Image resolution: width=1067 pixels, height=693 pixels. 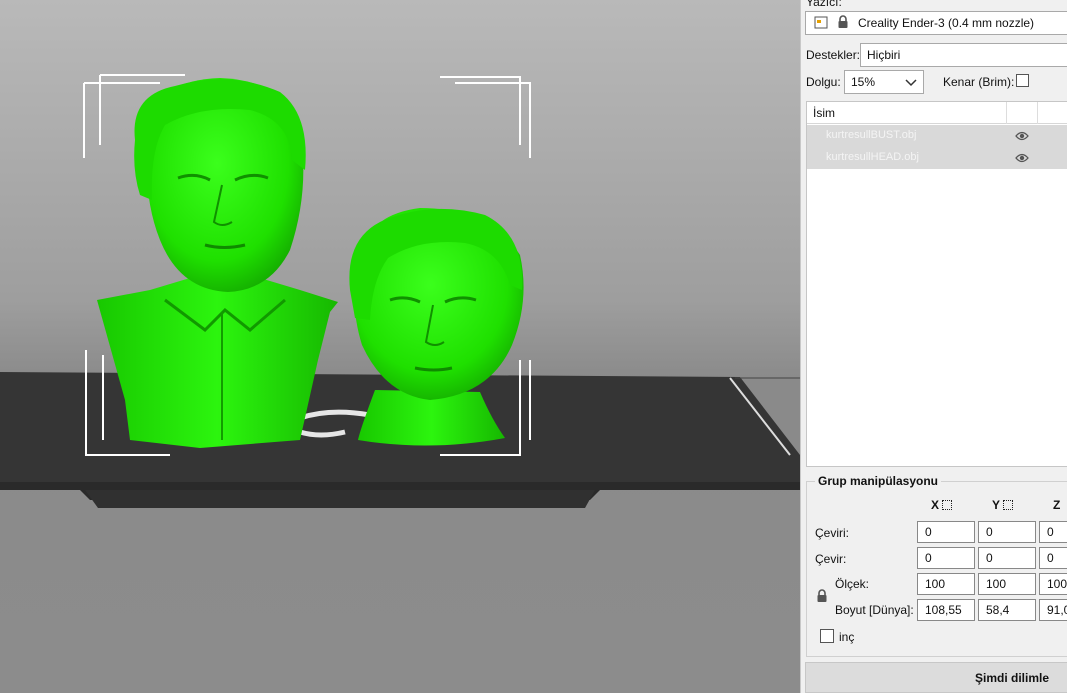 What do you see at coordinates (884, 82) in the screenshot?
I see `infill-select: 15%` at bounding box center [884, 82].